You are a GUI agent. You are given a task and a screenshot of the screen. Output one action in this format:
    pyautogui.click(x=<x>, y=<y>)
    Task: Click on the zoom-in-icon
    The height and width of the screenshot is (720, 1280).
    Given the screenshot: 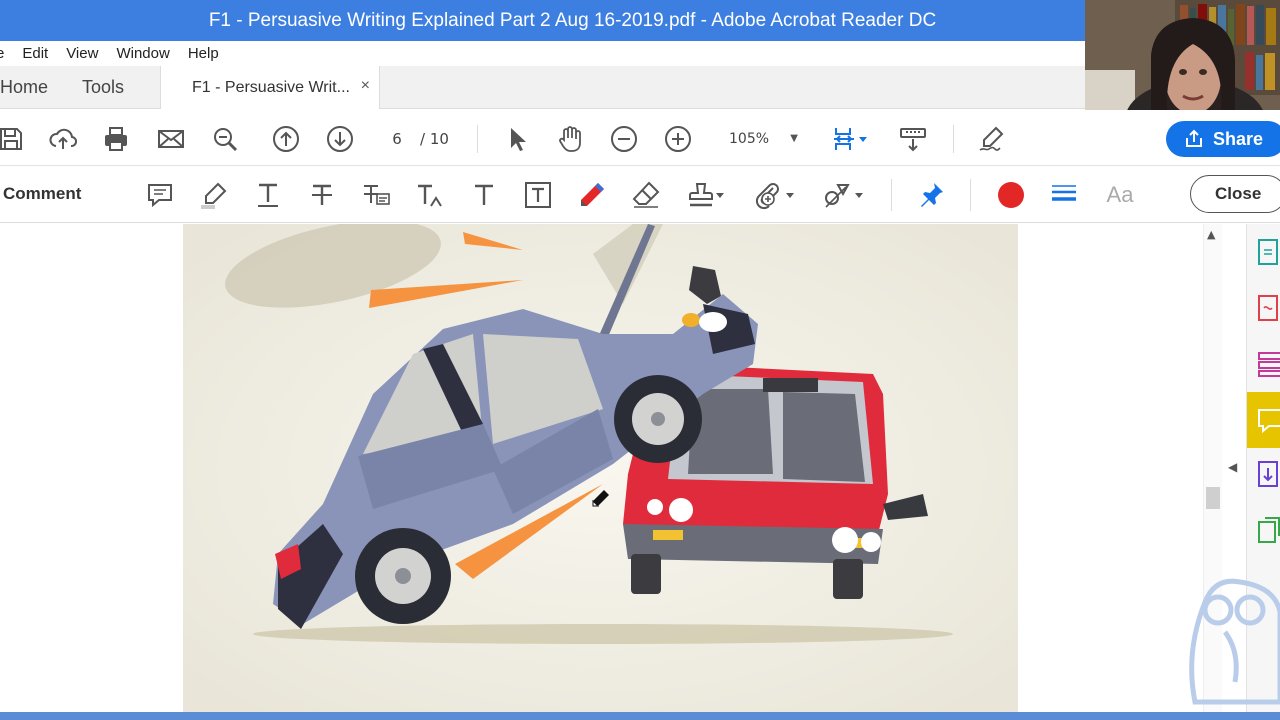 What is the action you would take?
    pyautogui.click(x=678, y=139)
    